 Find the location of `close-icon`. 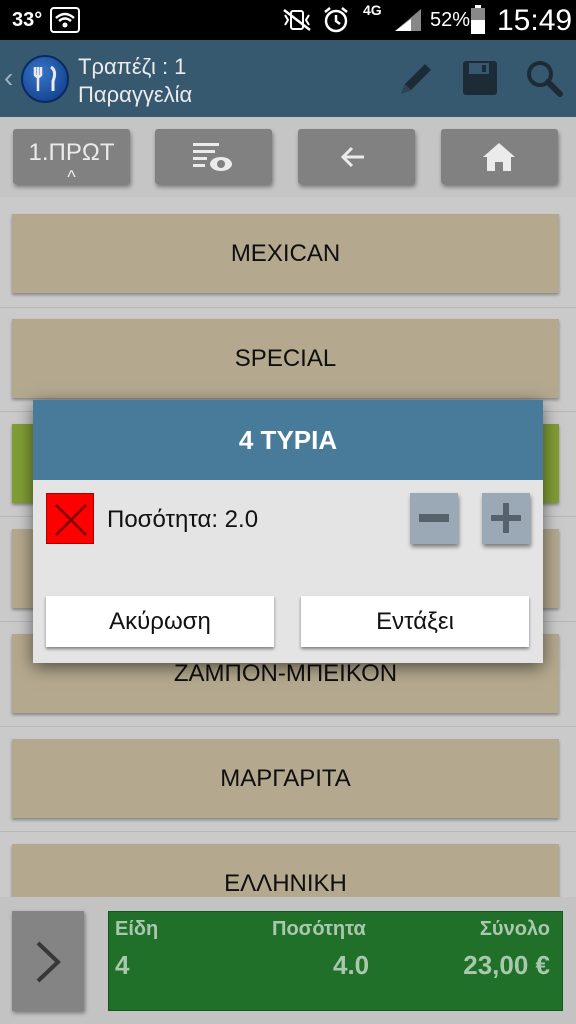

close-icon is located at coordinates (71, 520).